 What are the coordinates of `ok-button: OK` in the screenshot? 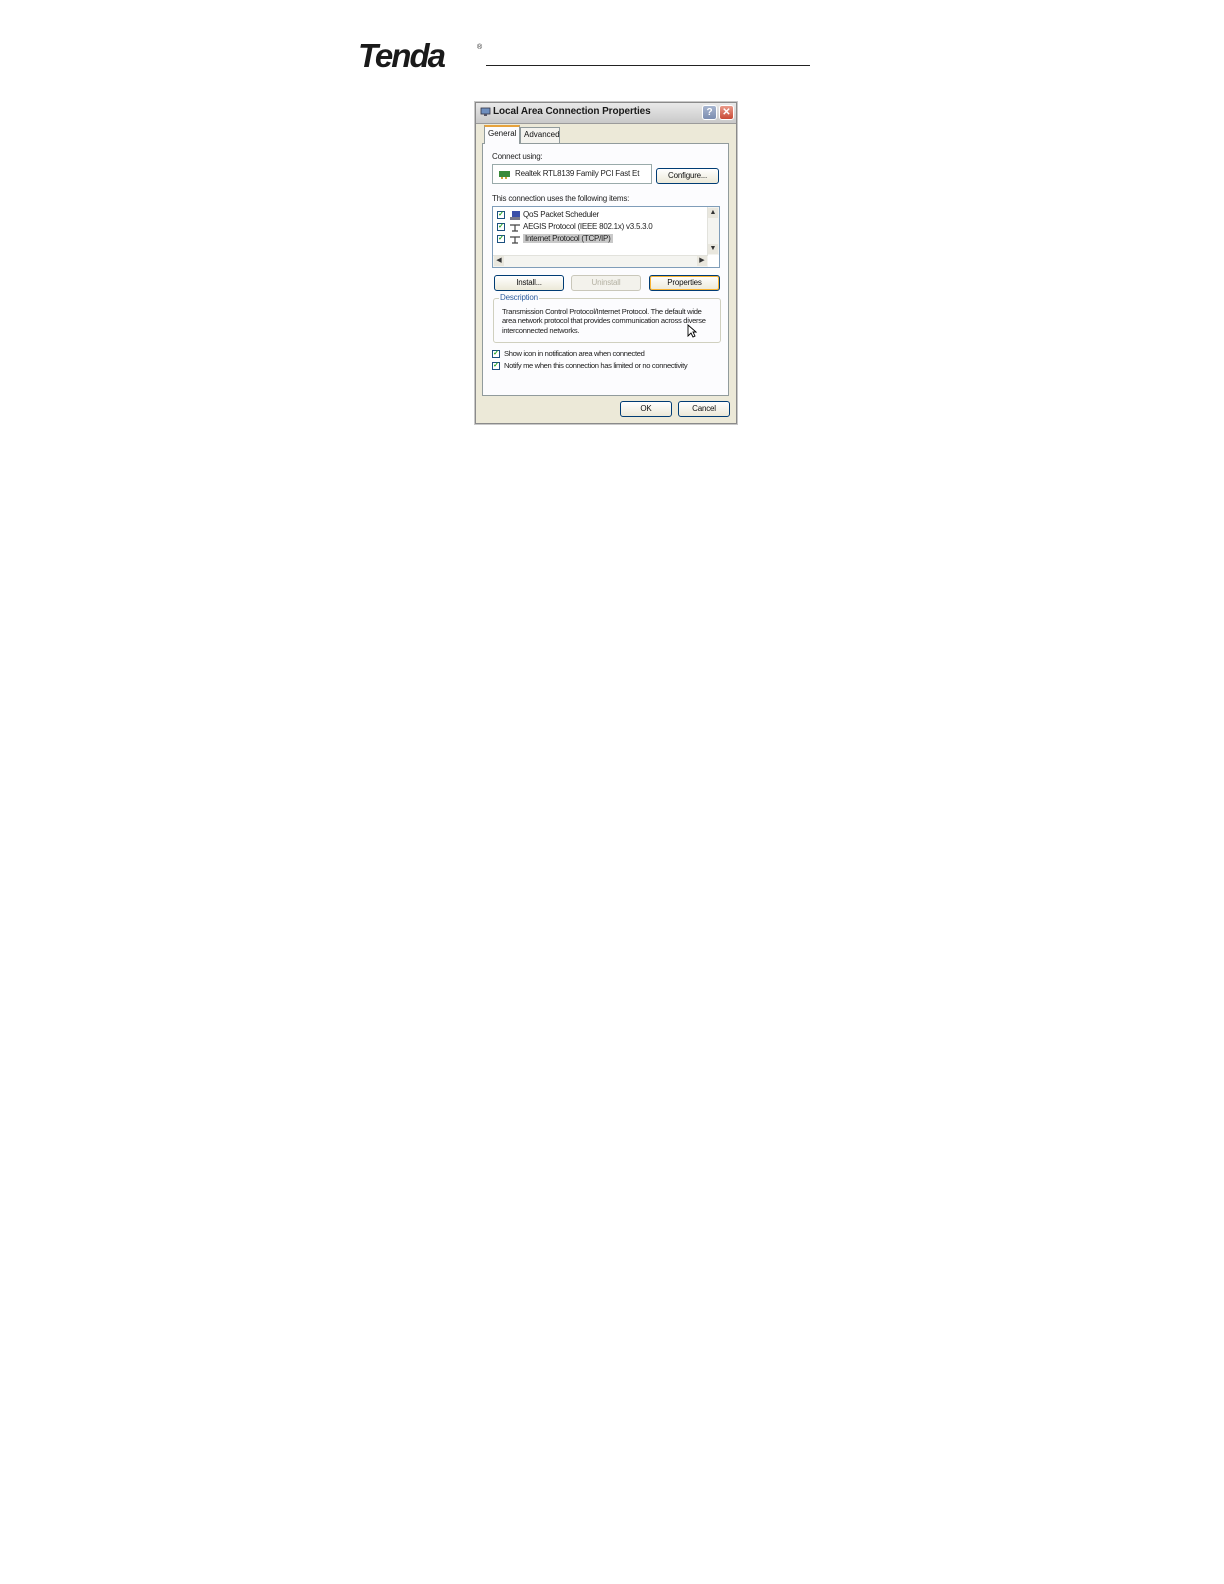 It's located at (646, 409).